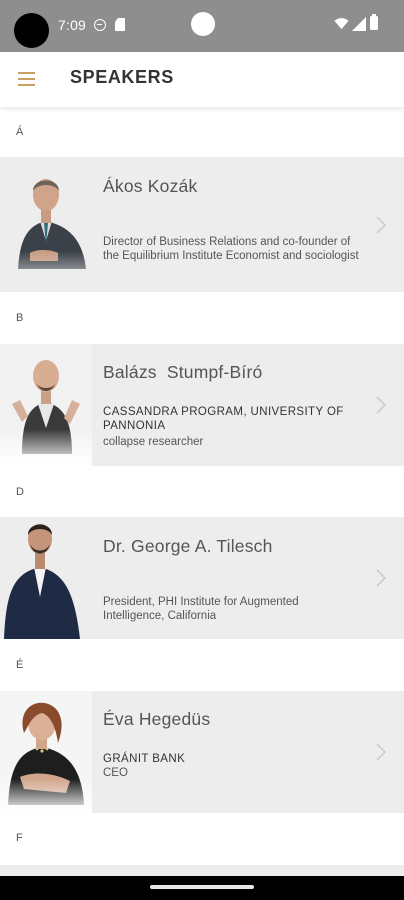 The height and width of the screenshot is (900, 404). I want to click on wifi-icon, so click(341, 24).